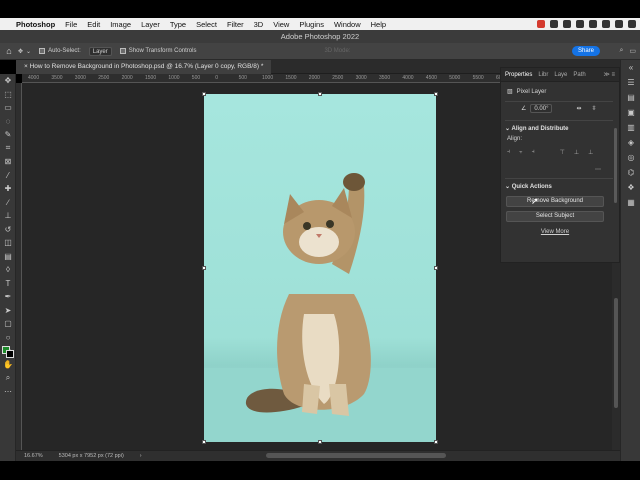 The image size is (640, 480). I want to click on gradient-tool-icon: ▤, so click(8, 257).